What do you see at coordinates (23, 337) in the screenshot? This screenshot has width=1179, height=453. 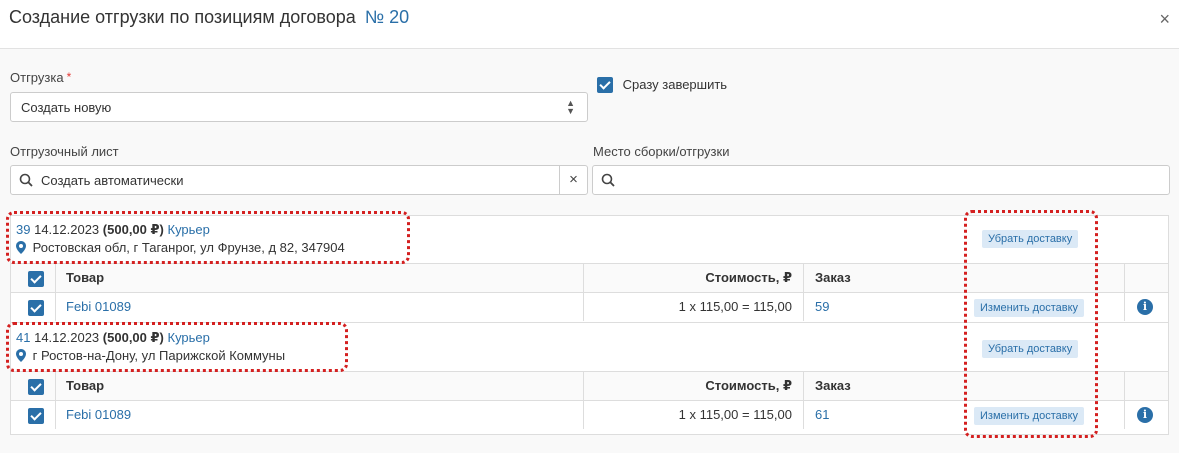 I see `delivery-id-link: 41` at bounding box center [23, 337].